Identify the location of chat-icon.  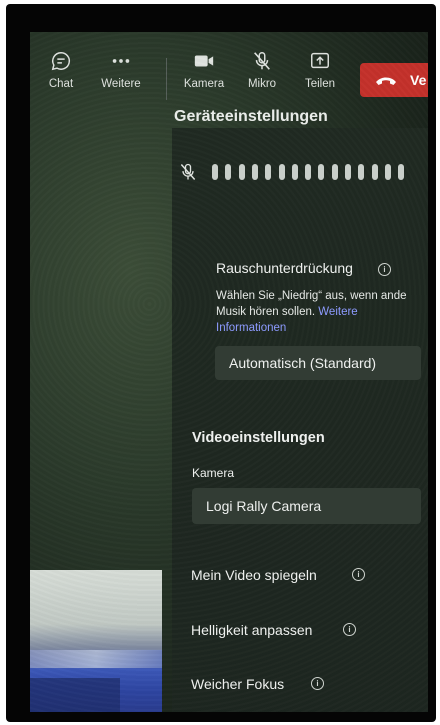
(61, 61).